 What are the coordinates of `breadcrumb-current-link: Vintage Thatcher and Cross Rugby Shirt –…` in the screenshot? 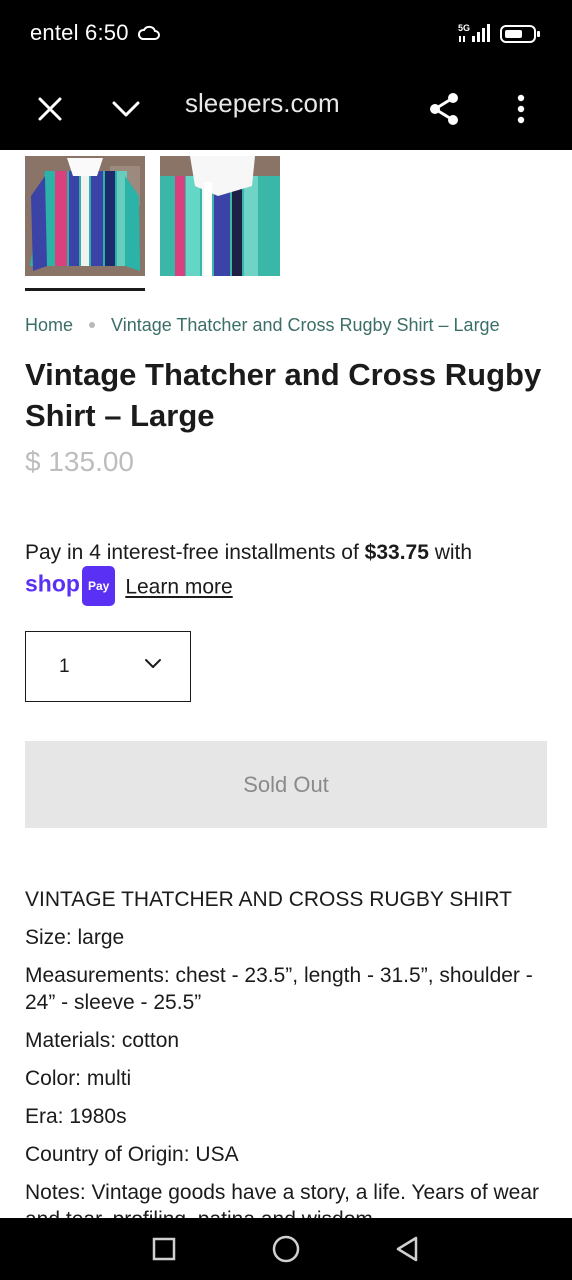 It's located at (305, 325).